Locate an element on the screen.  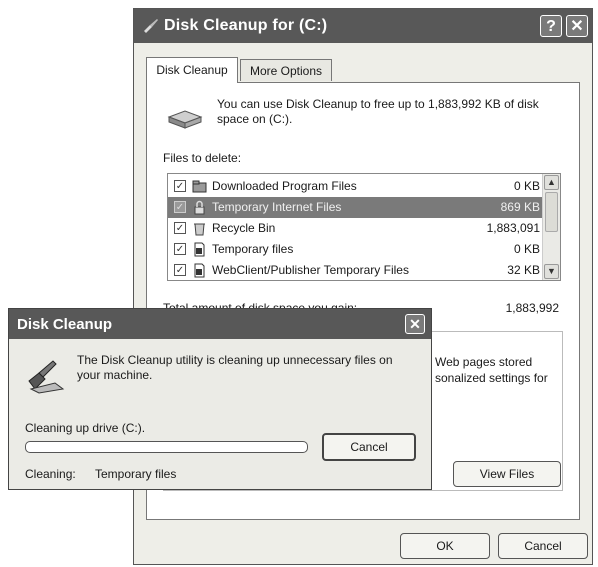
file-name: Temporary files is located at coordinates (253, 249).